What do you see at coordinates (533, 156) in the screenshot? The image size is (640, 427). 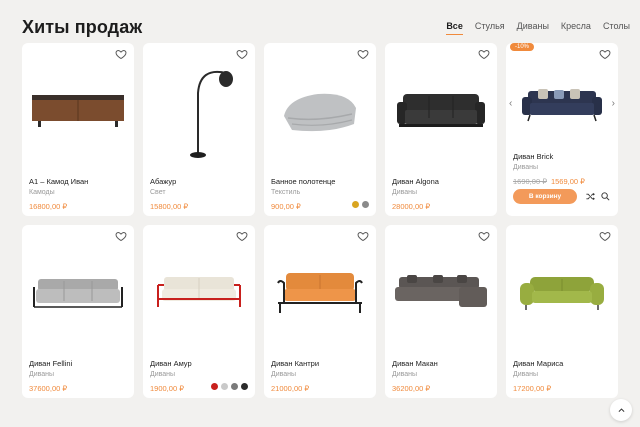 I see `product-name: Диван Brick` at bounding box center [533, 156].